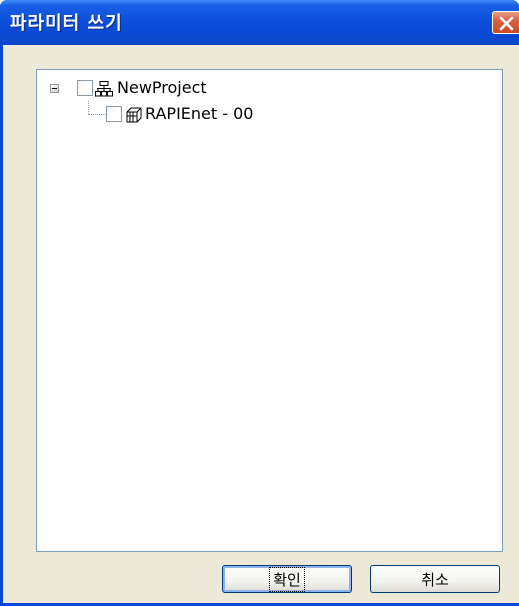 This screenshot has width=519, height=606. Describe the element at coordinates (66, 23) in the screenshot. I see `dialog-title: 파라미터 쓰기` at that location.